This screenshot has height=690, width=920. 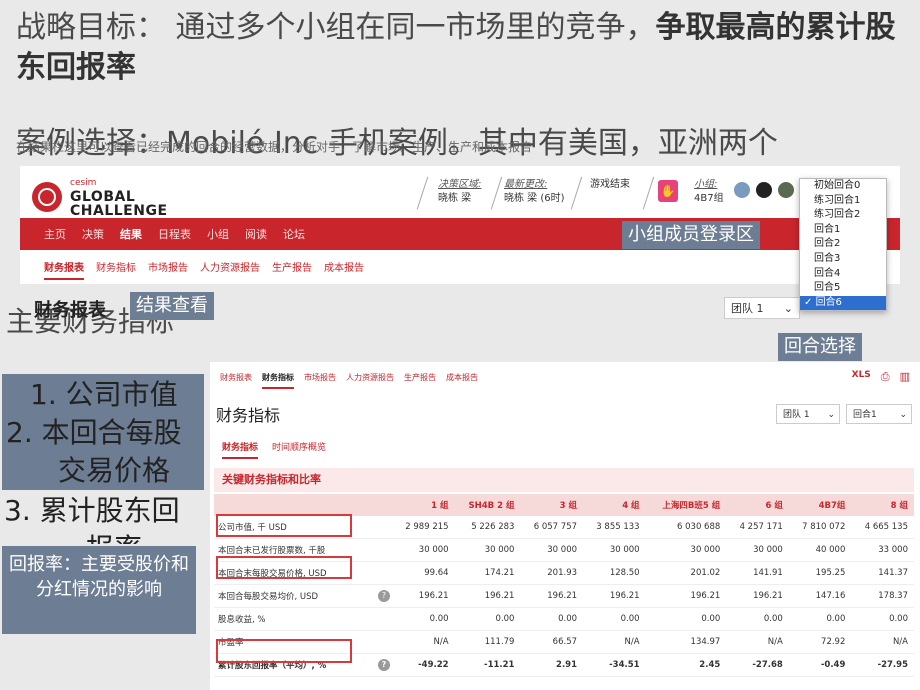 What do you see at coordinates (284, 567) in the screenshot?
I see `highlight-share-price` at bounding box center [284, 567].